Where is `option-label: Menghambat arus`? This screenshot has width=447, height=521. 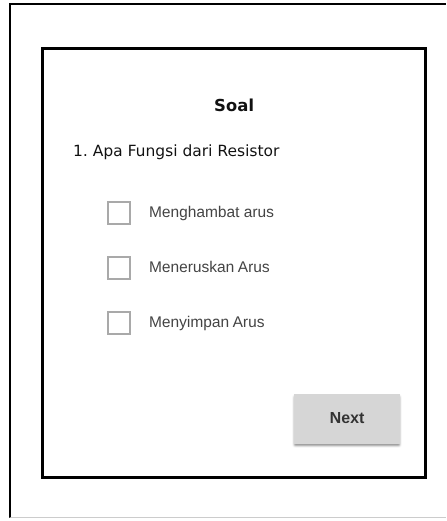 option-label: Menghambat arus is located at coordinates (211, 213).